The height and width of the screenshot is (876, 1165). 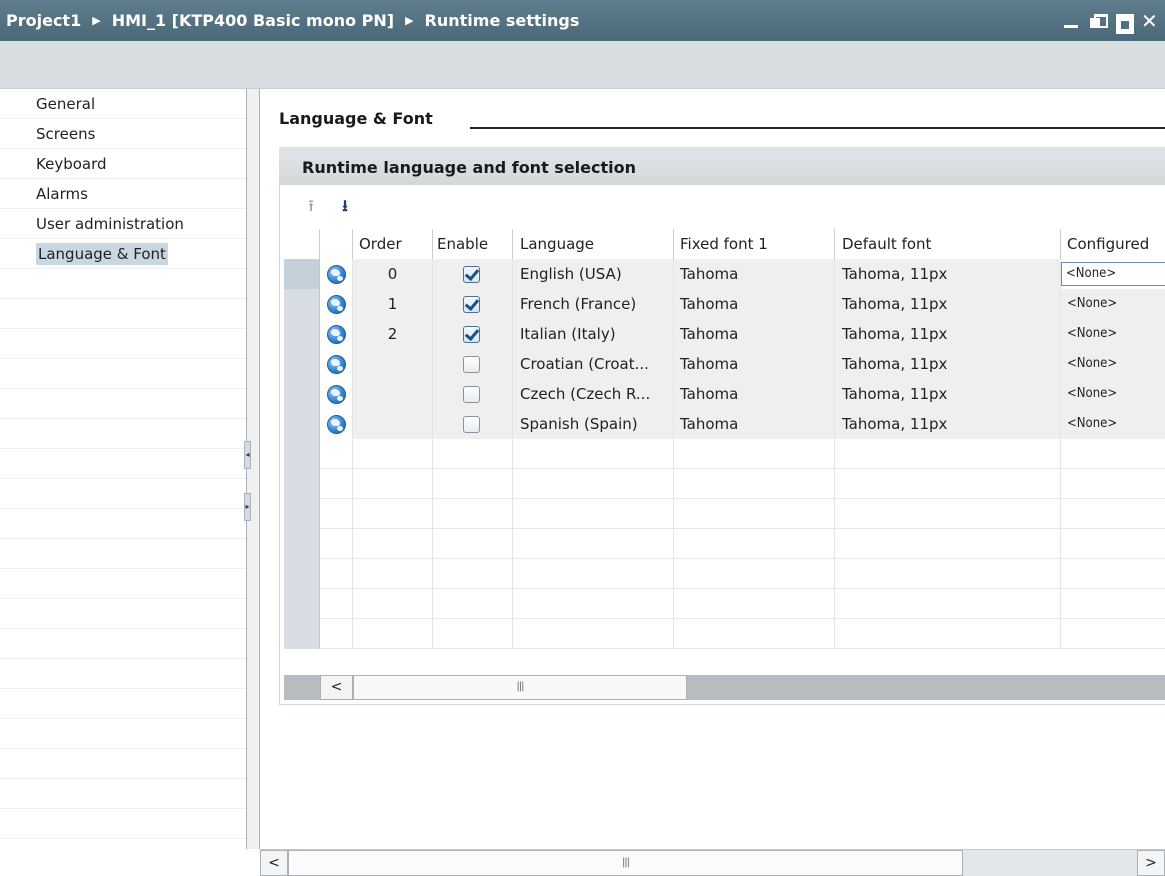 I want to click on nav-item-keyboard: Keyboard, so click(x=123, y=164).